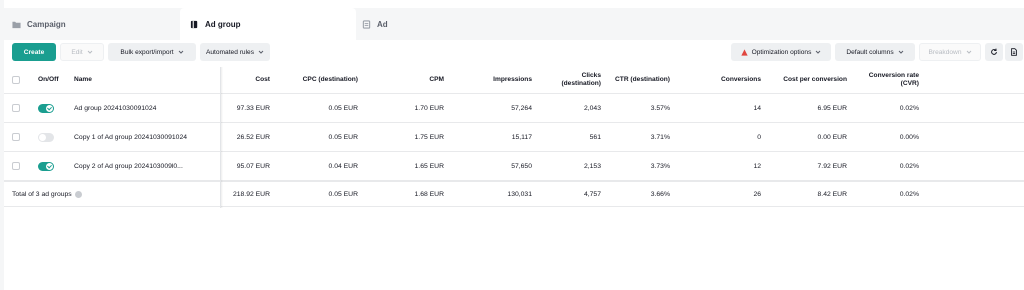 Image resolution: width=1024 pixels, height=290 pixels. What do you see at coordinates (404, 108) in the screenshot?
I see `cell-cpm: 1.70 EUR` at bounding box center [404, 108].